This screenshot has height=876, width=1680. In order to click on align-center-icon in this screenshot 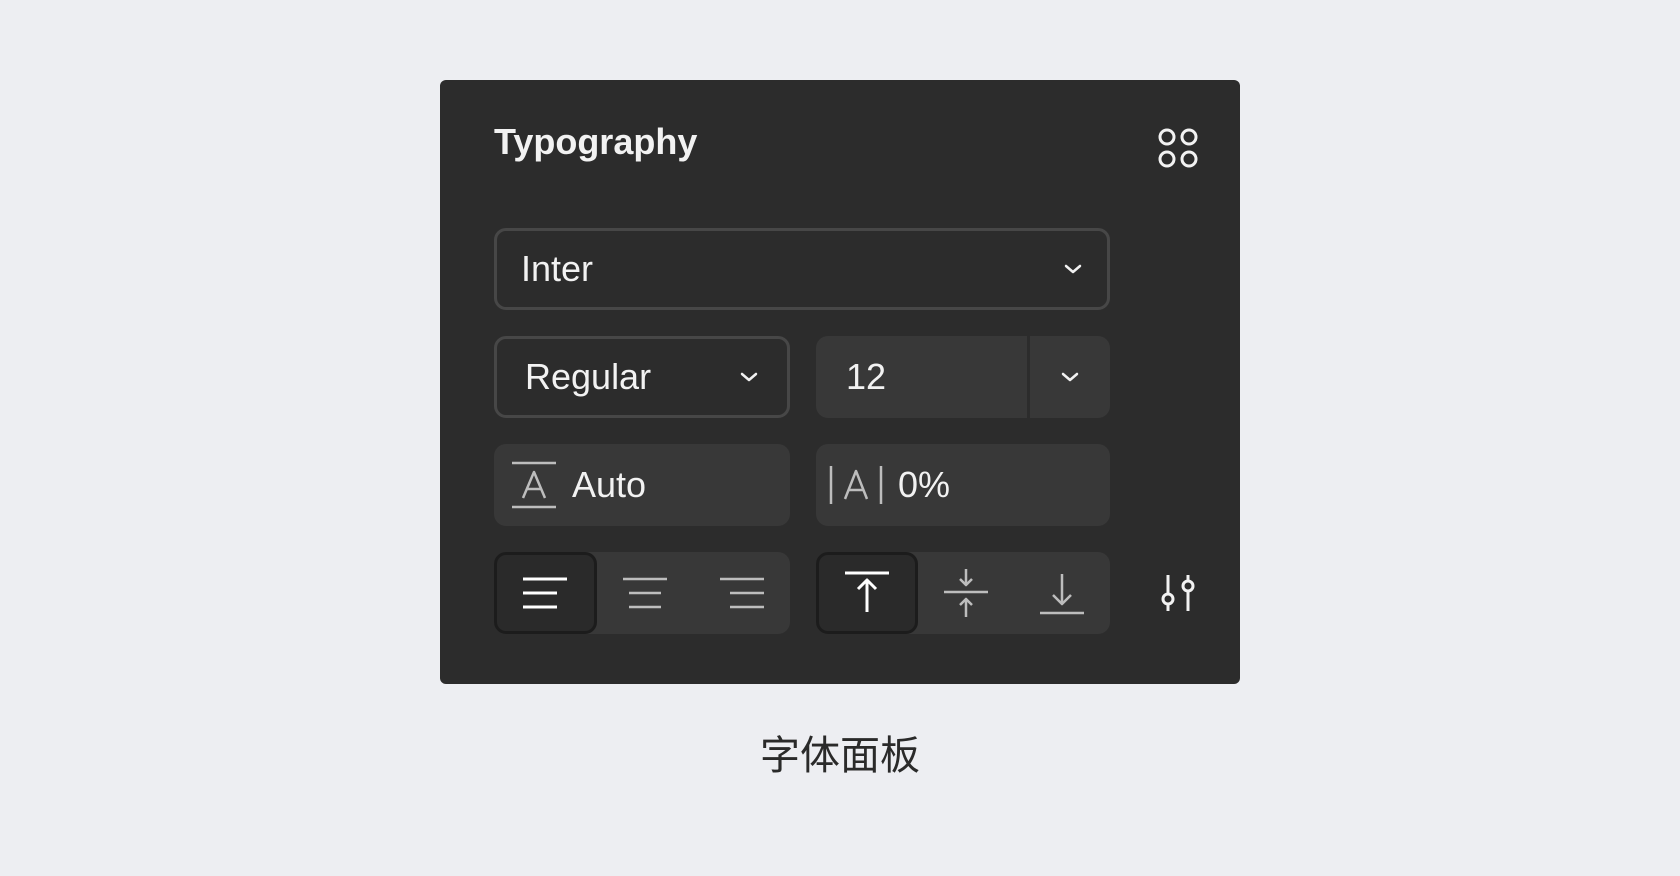, I will do `click(645, 593)`.